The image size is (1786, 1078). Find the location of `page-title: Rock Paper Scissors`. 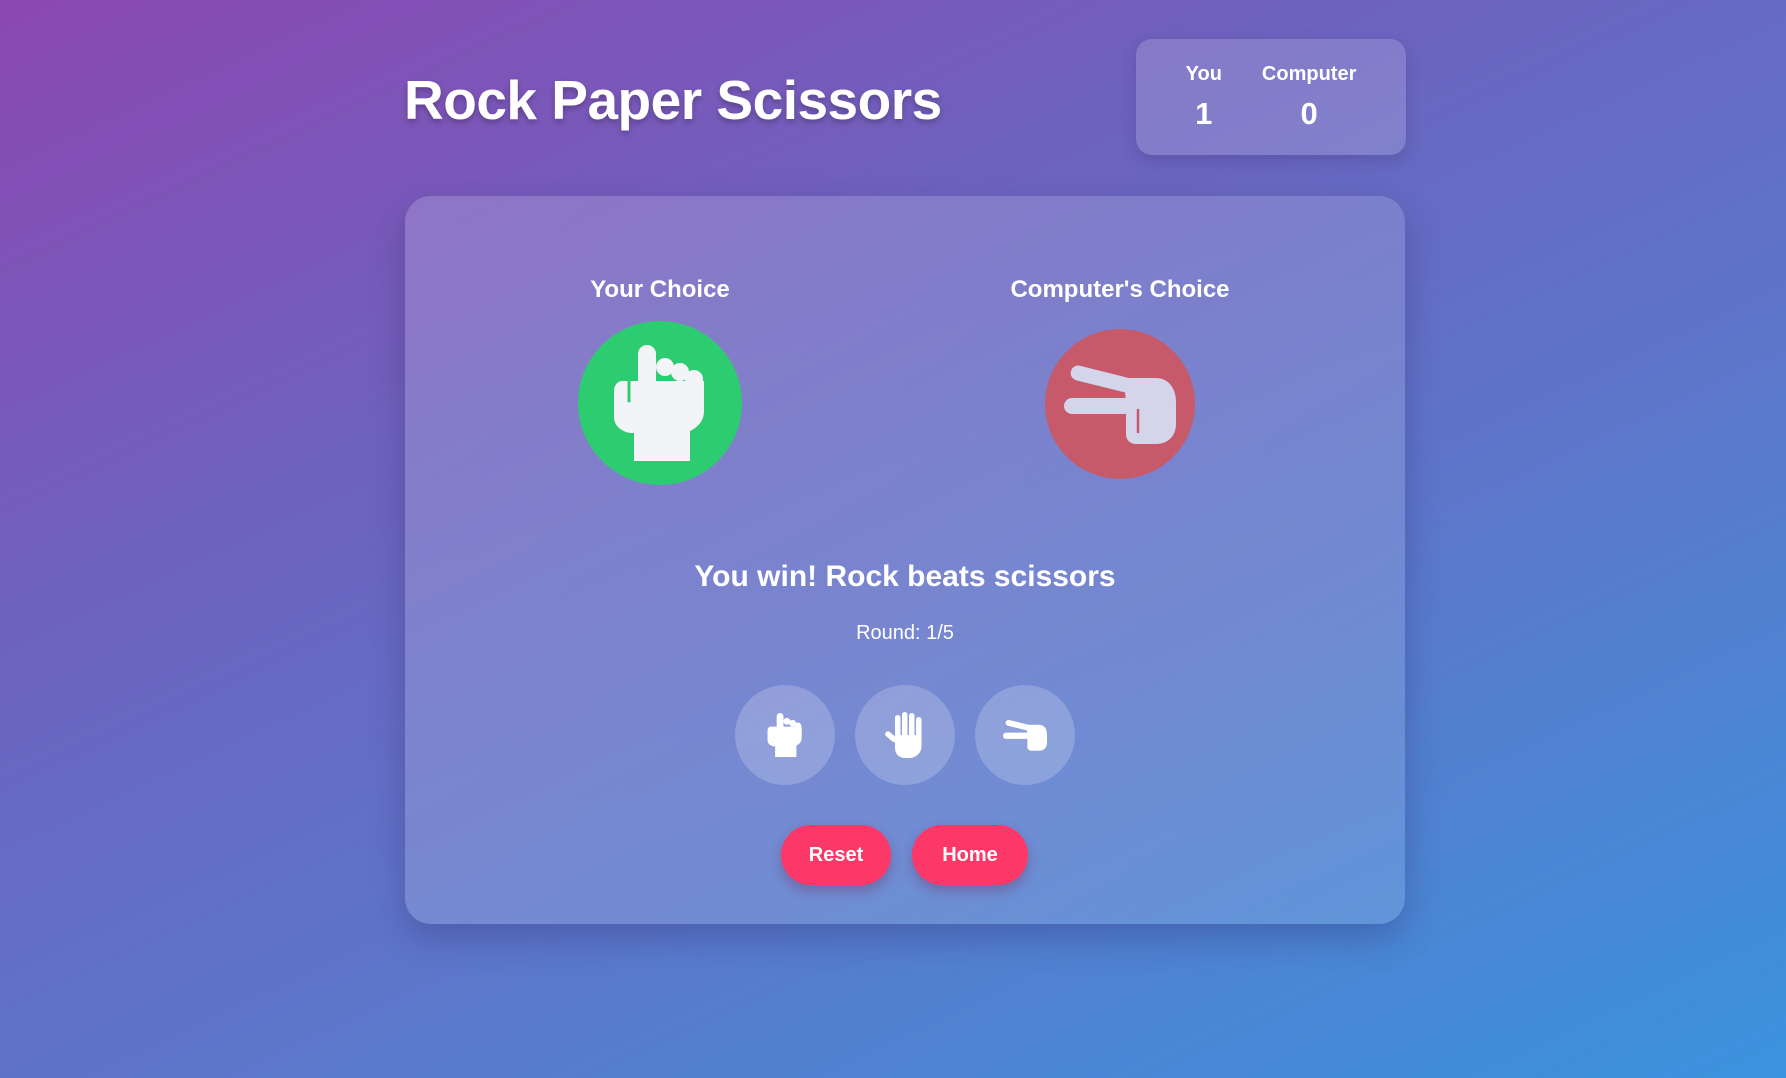

page-title: Rock Paper Scissors is located at coordinates (673, 100).